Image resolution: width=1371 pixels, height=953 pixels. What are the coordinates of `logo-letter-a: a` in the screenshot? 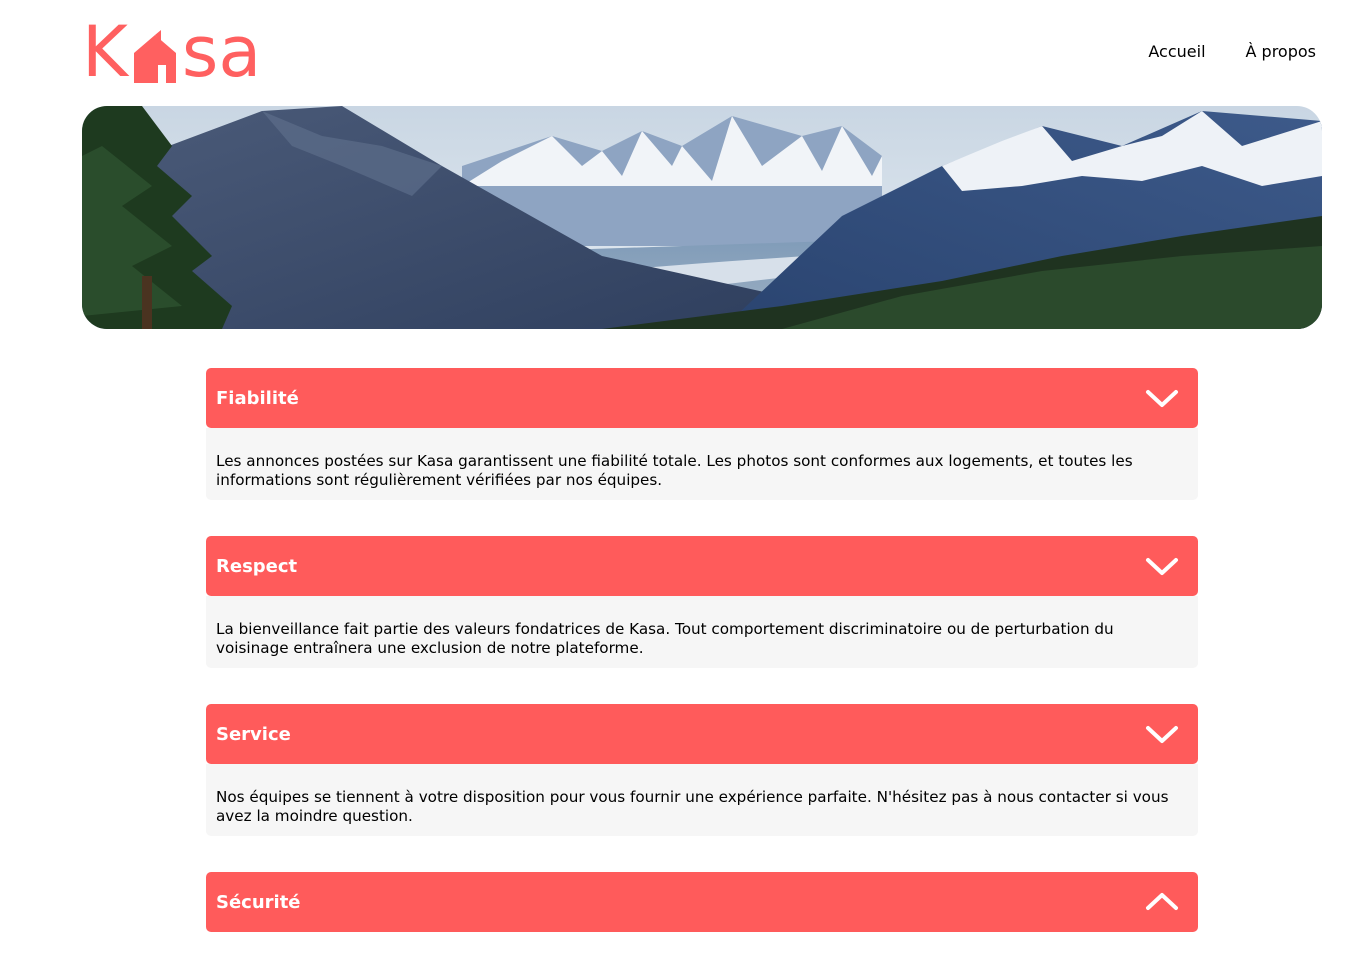 It's located at (240, 52).